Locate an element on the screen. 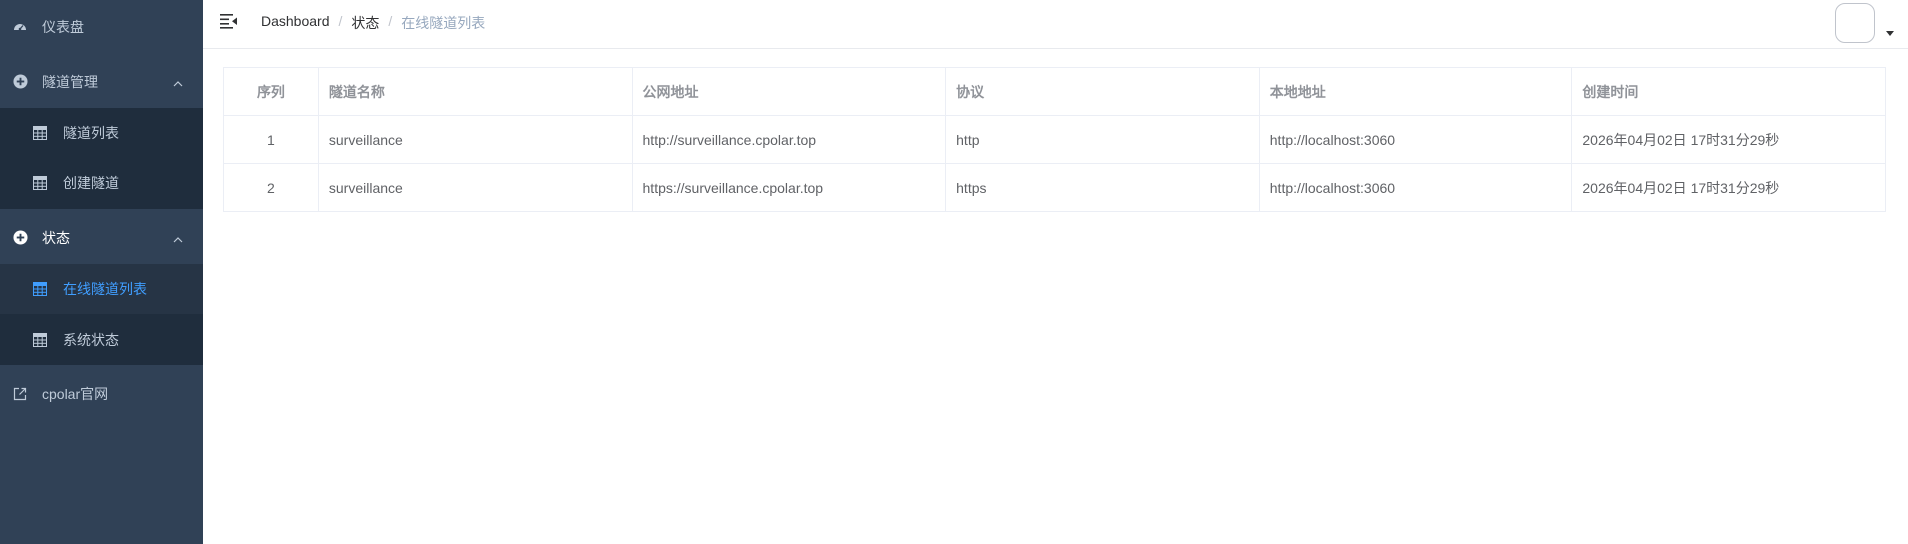  dashboard-icon is located at coordinates (20, 27).